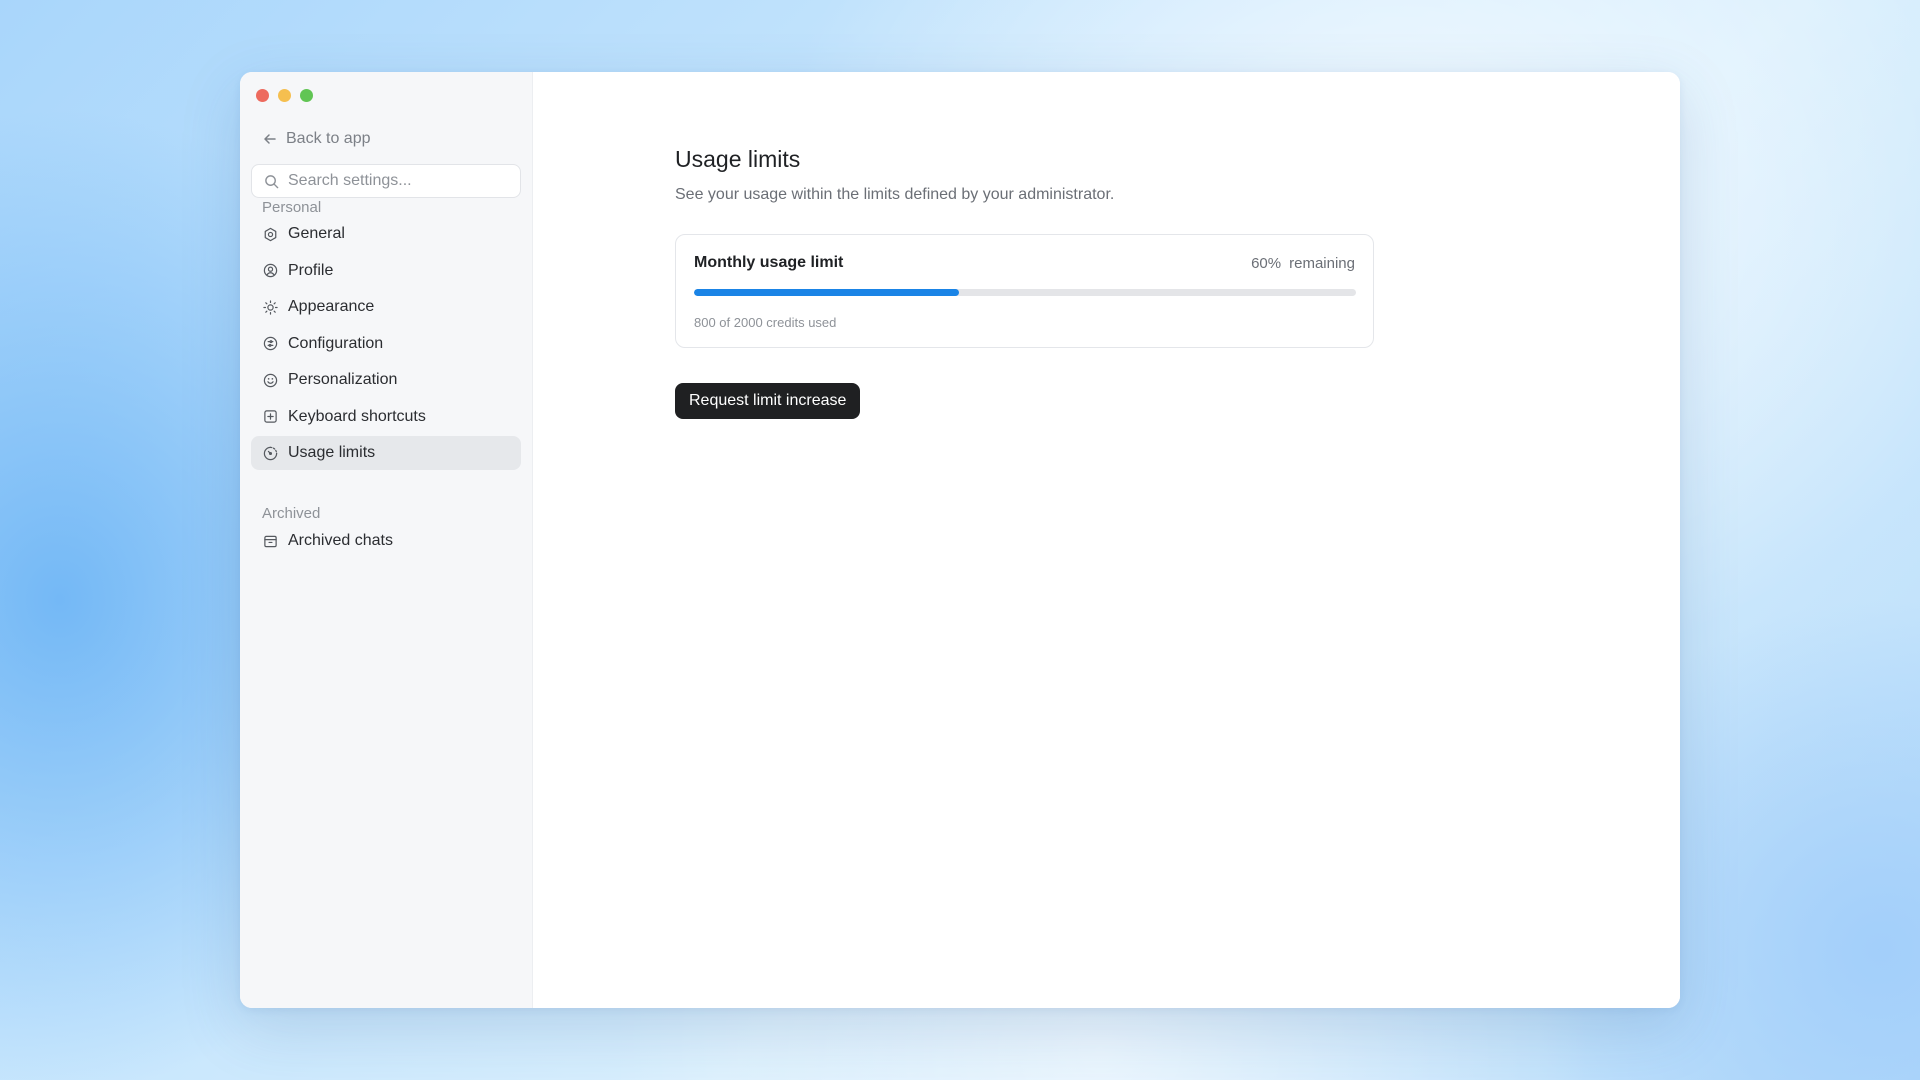 The width and height of the screenshot is (1920, 1080). I want to click on smile-icon, so click(270, 380).